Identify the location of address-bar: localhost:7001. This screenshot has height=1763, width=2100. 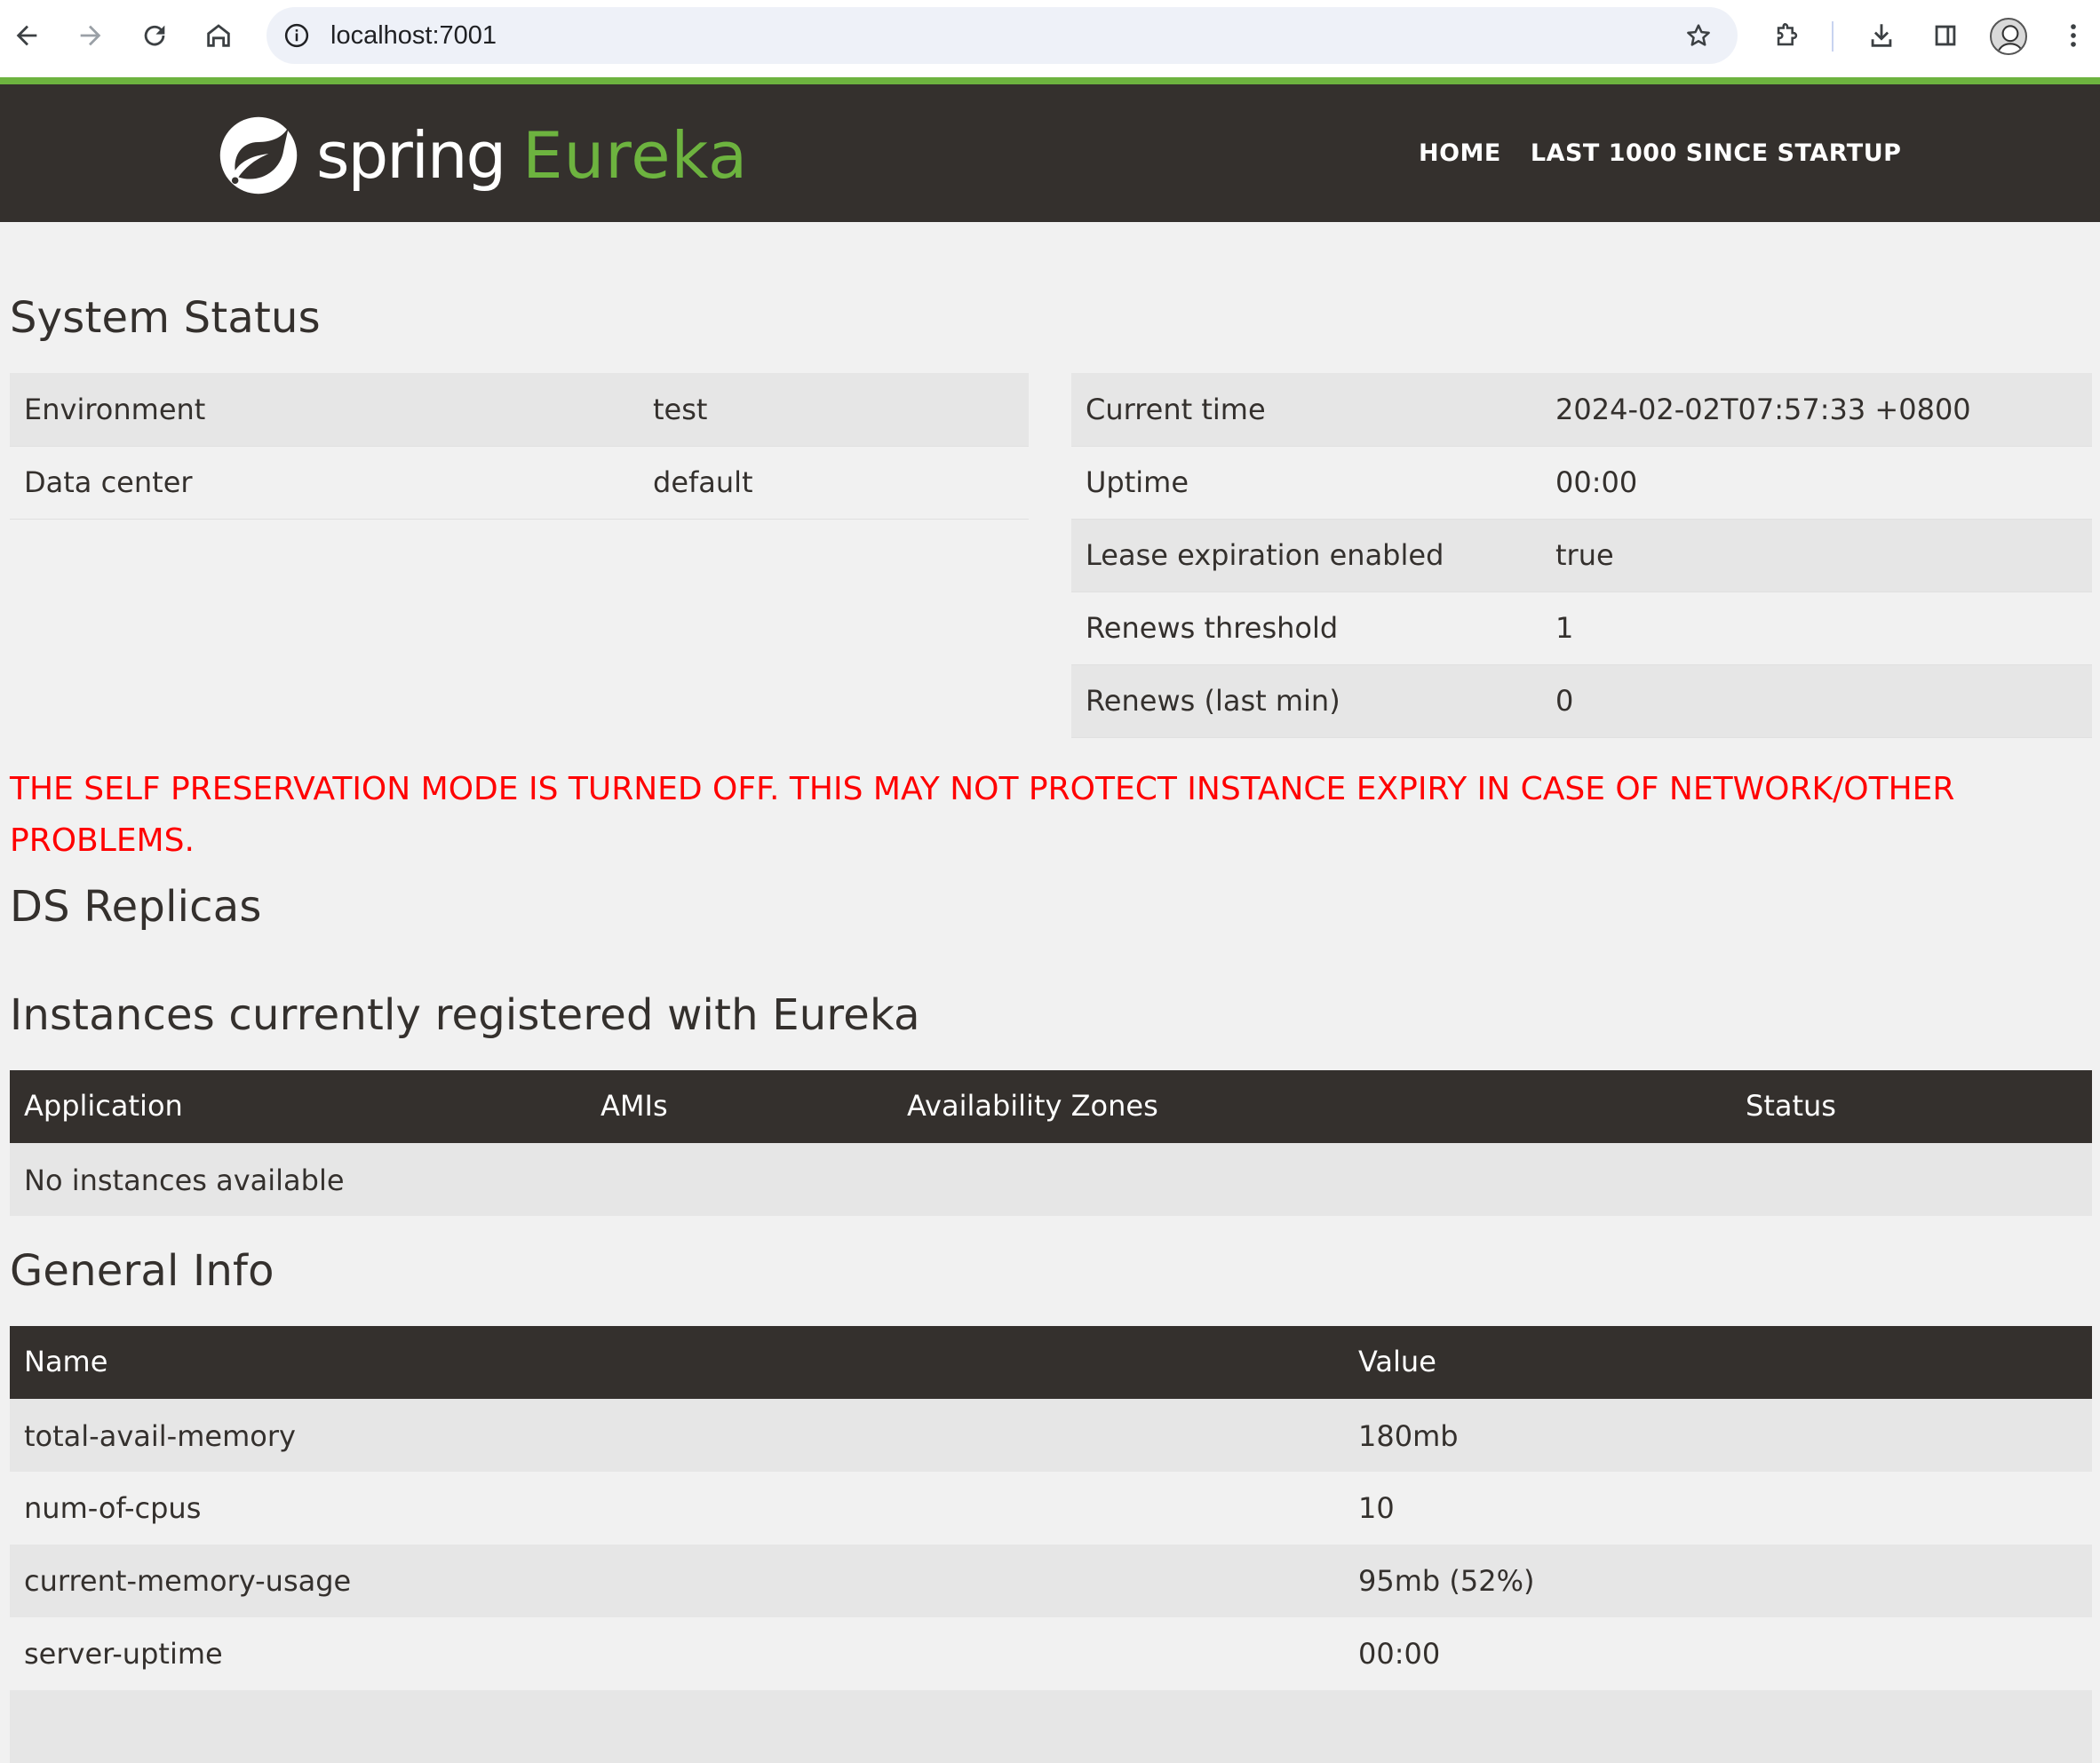
(1002, 36).